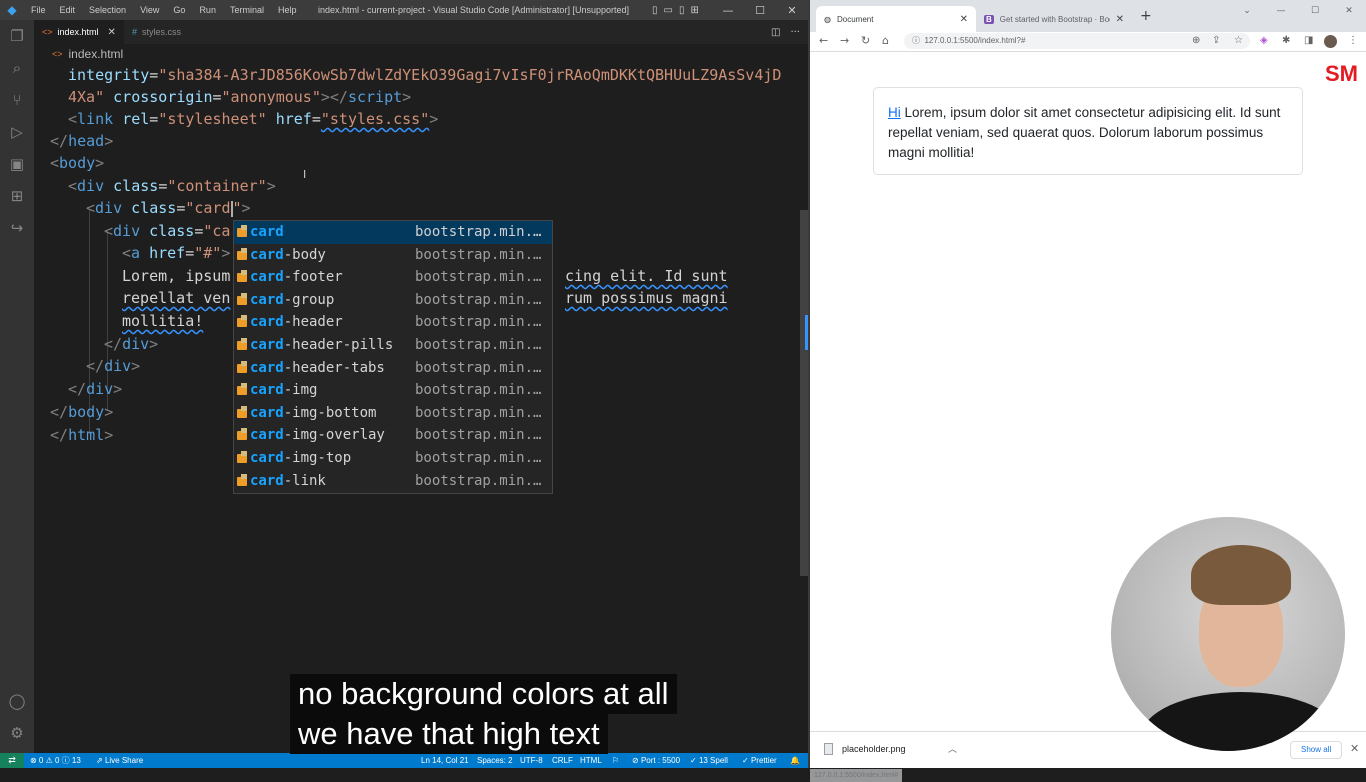 This screenshot has height=782, width=1366. Describe the element at coordinates (844, 40) in the screenshot. I see `forward-icon: →` at that location.